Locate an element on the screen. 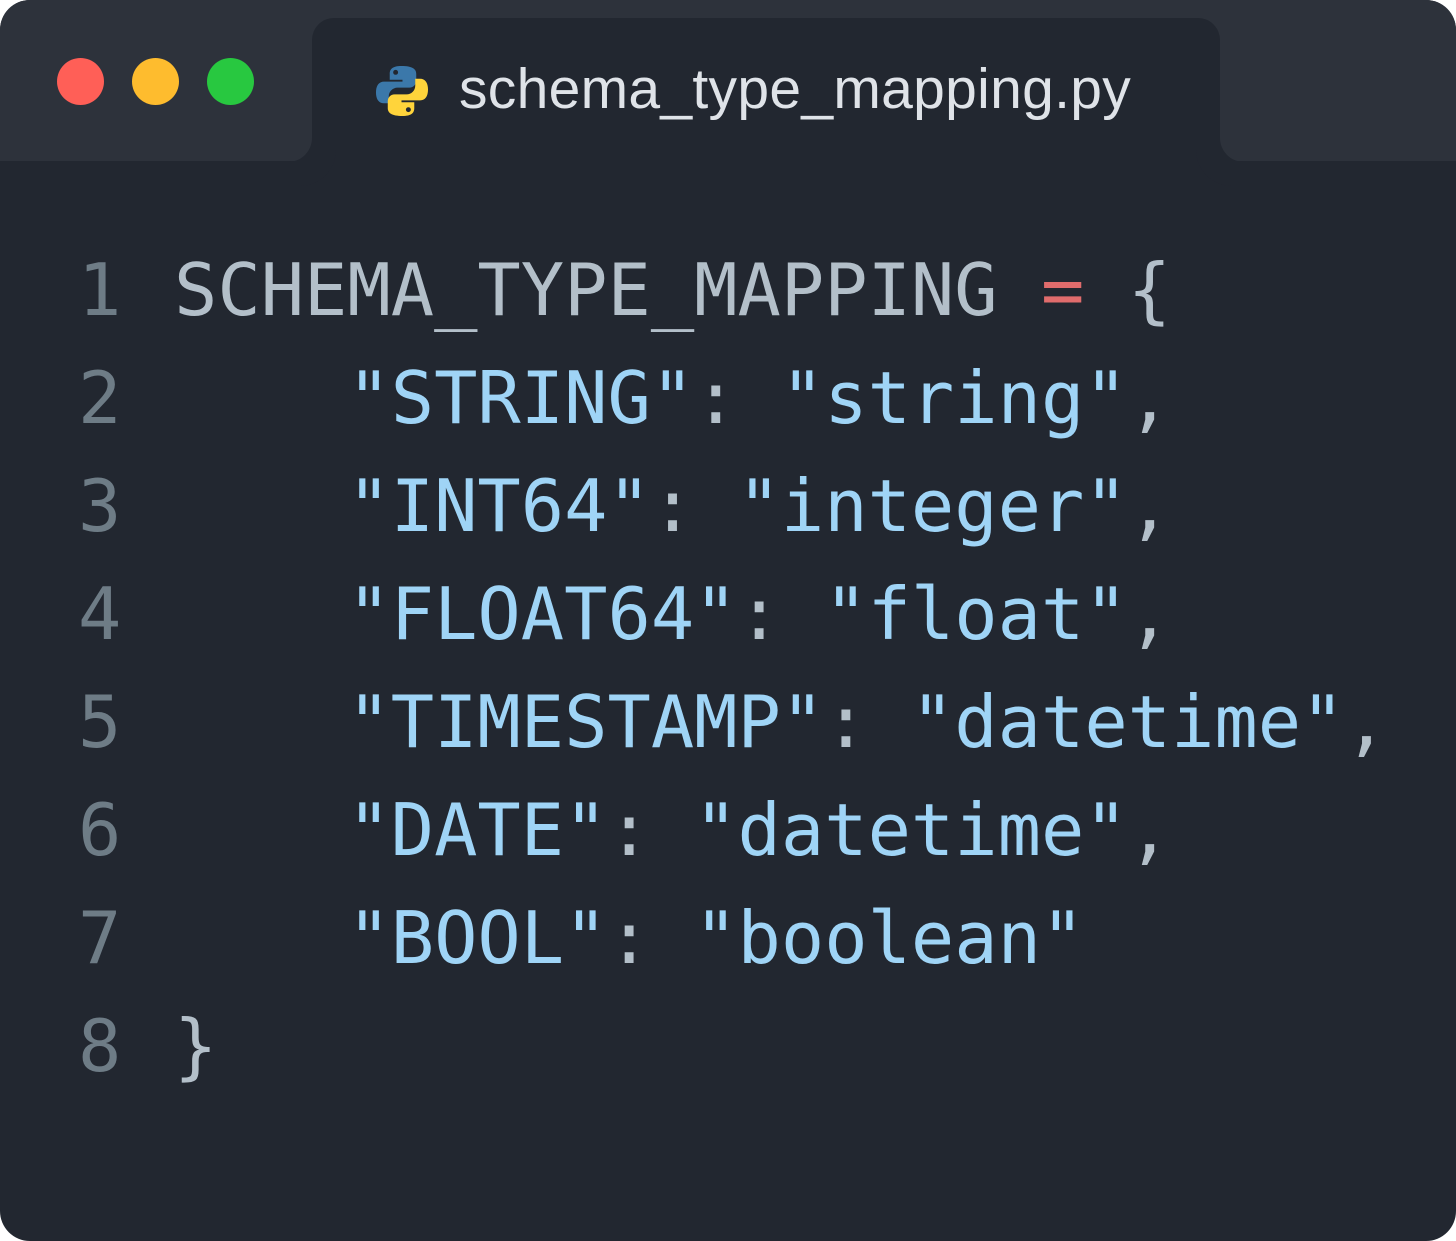 The height and width of the screenshot is (1241, 1456). punctuation-token: } is located at coordinates (196, 1046).